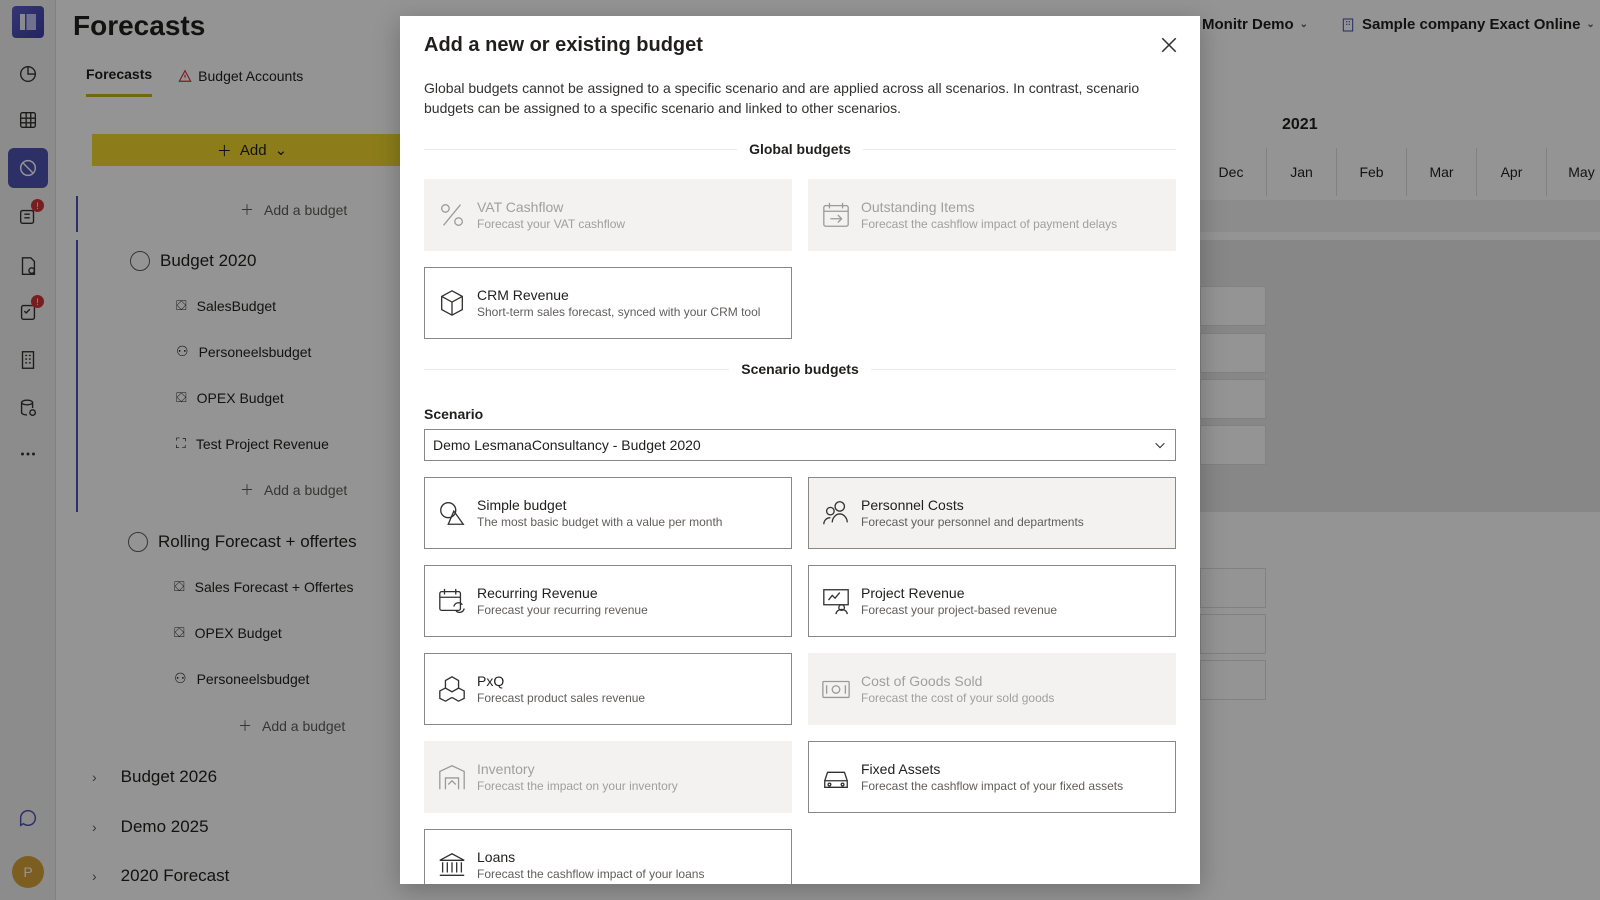 Image resolution: width=1600 pixels, height=900 pixels. I want to click on chevron-down-icon, so click(1160, 445).